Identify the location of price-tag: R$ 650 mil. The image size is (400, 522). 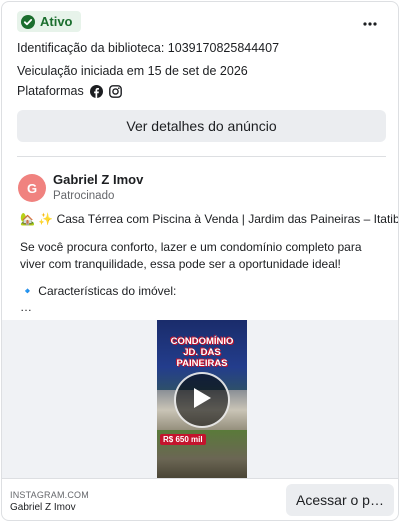
(183, 439).